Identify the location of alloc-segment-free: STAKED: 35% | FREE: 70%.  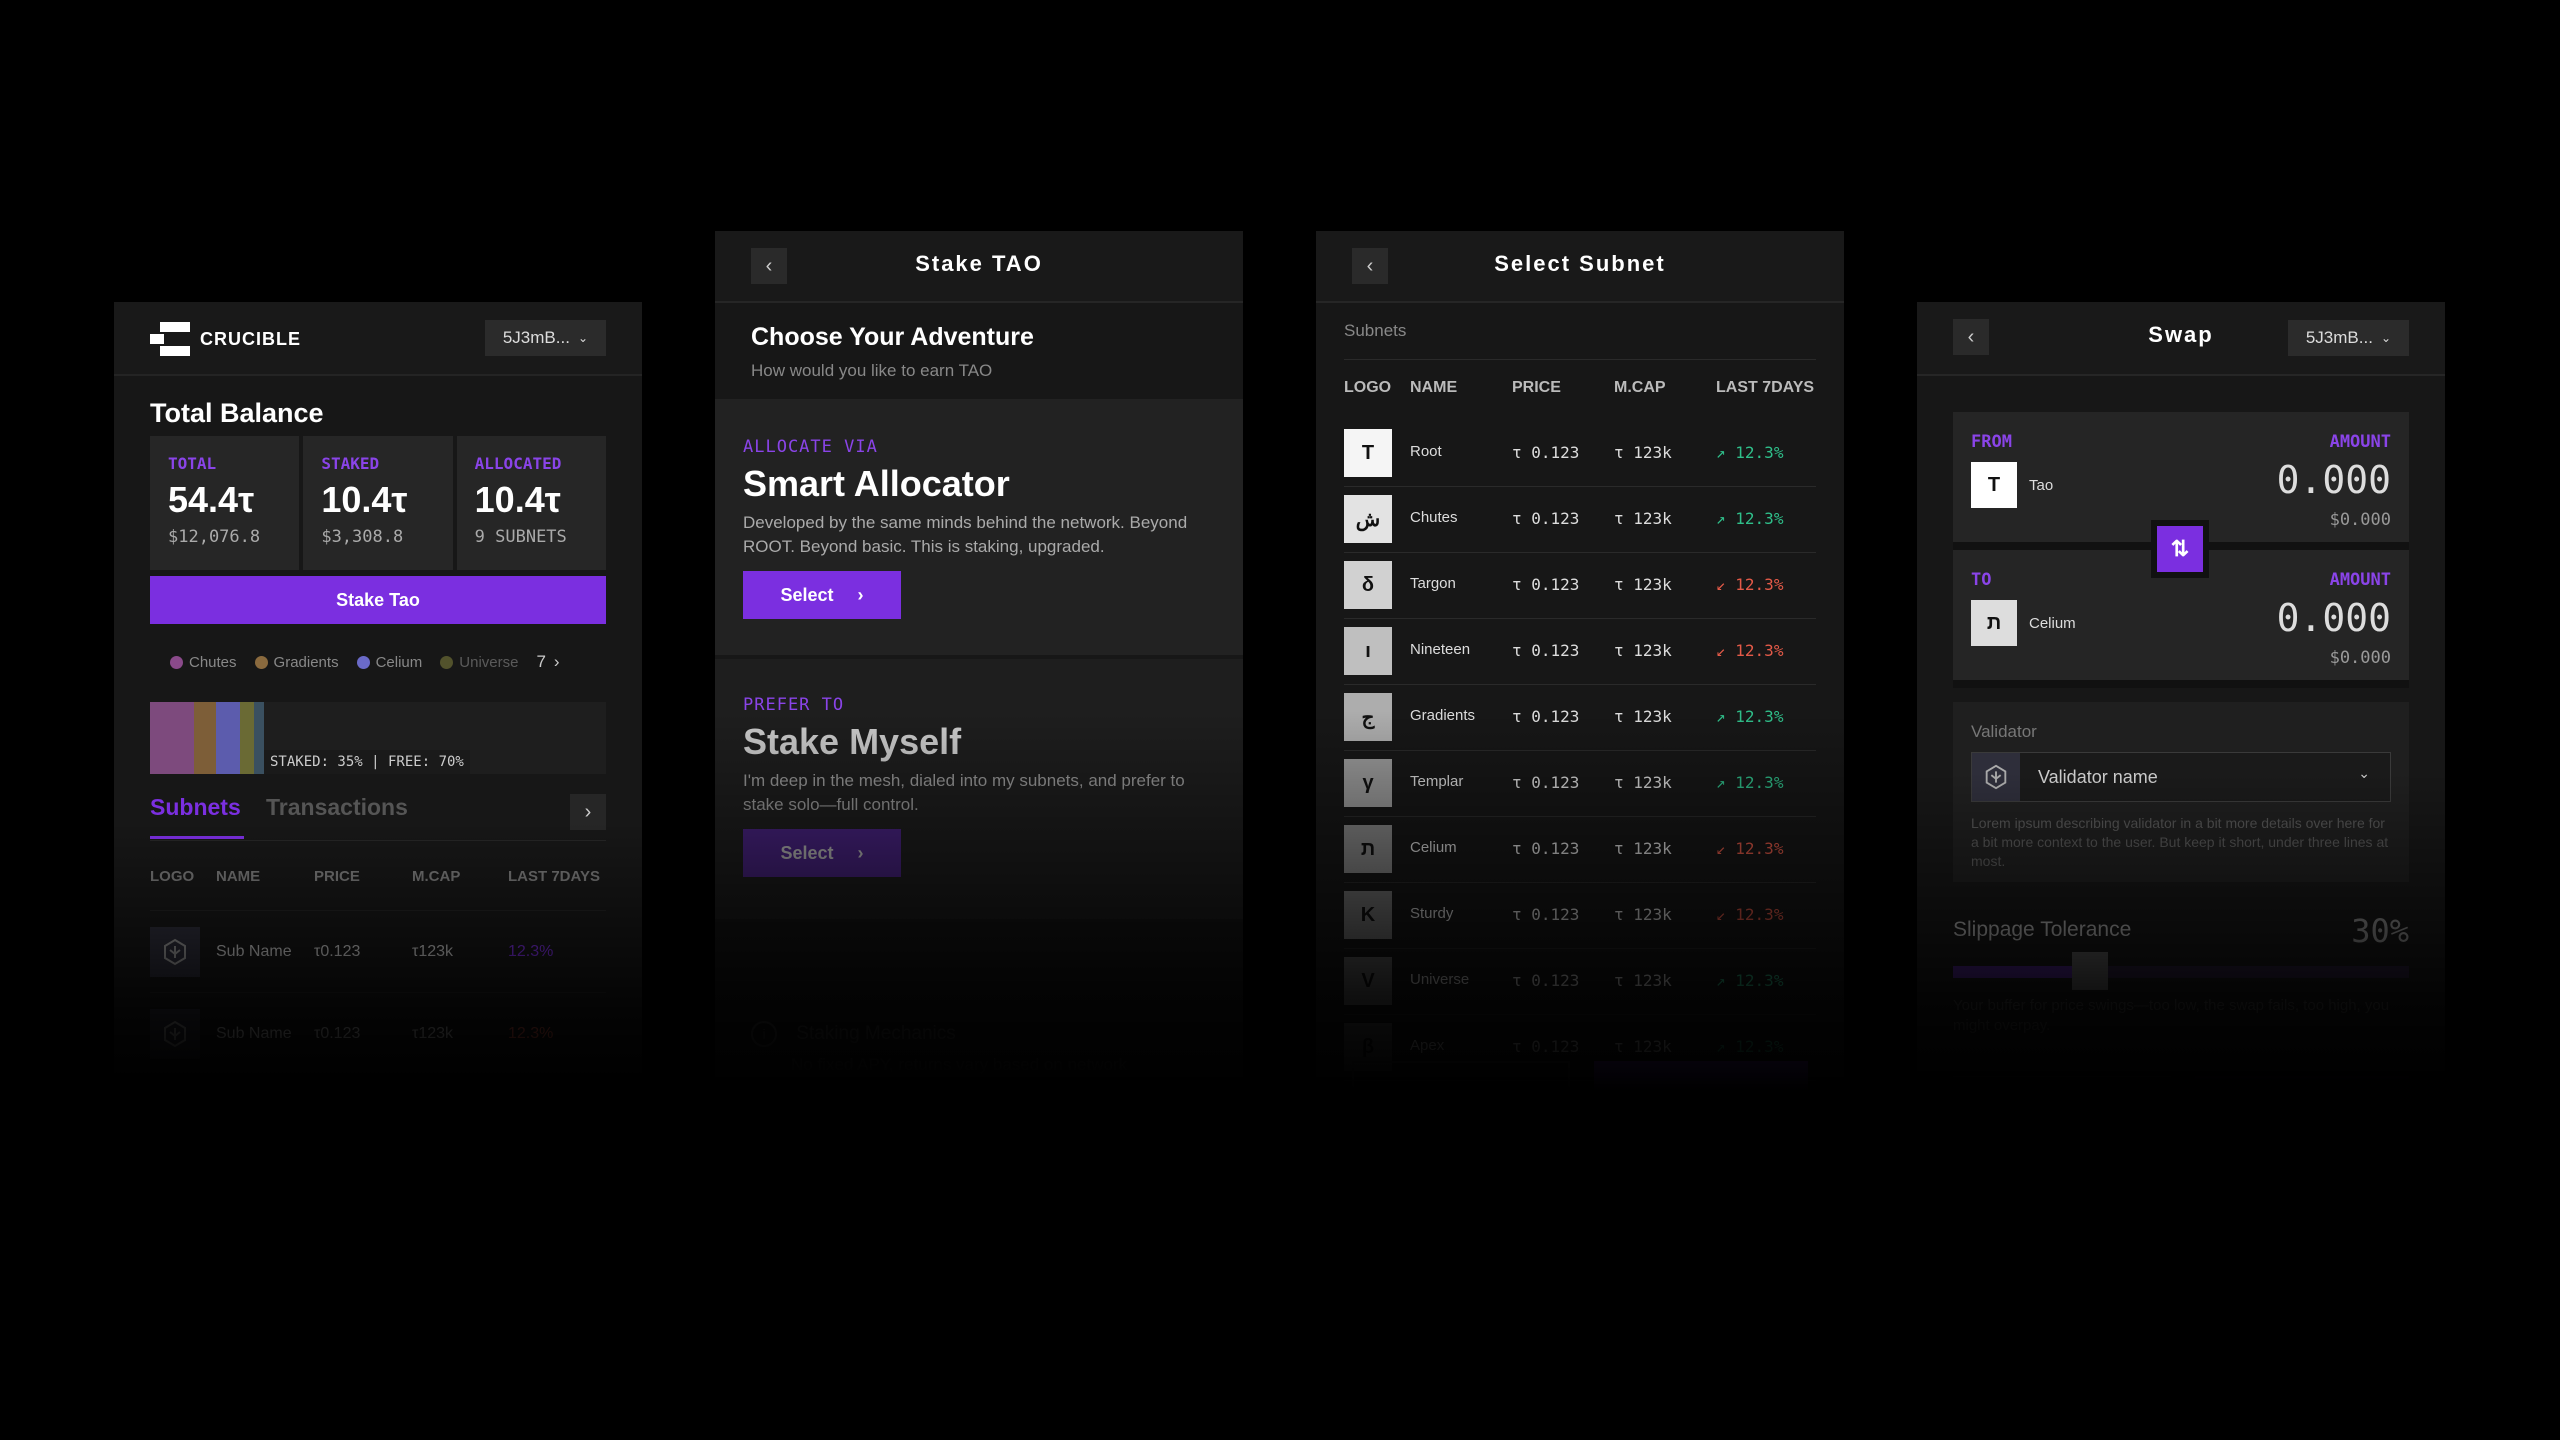
(435, 738).